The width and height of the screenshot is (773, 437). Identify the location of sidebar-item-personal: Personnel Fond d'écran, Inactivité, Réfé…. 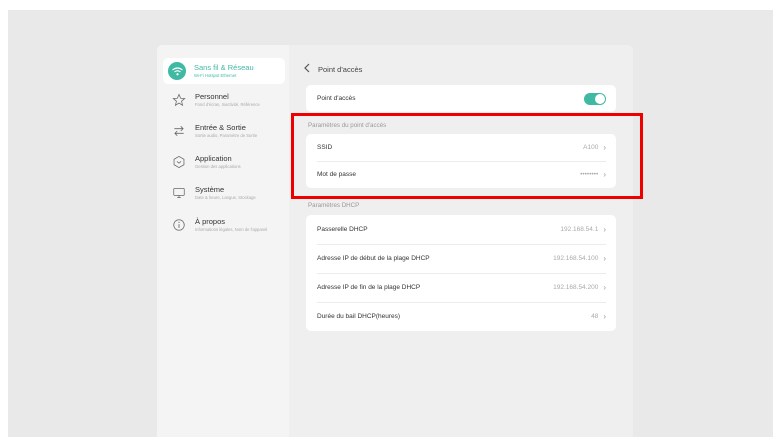
(225, 100).